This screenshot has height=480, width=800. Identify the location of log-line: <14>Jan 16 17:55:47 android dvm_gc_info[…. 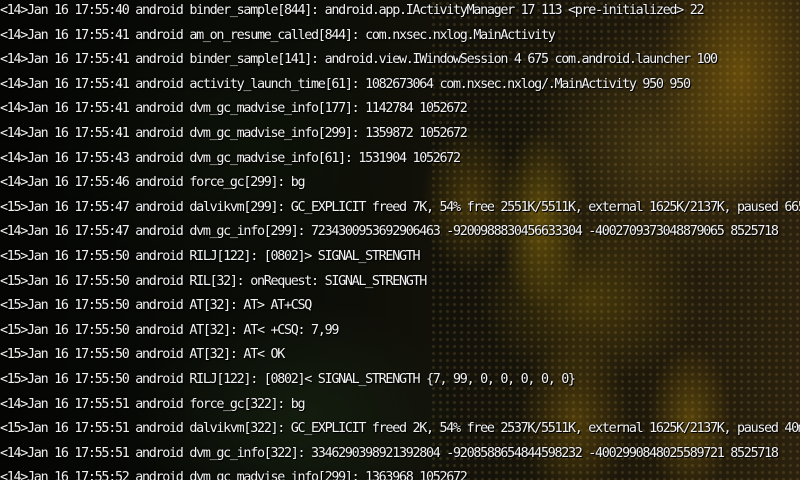
(389, 232).